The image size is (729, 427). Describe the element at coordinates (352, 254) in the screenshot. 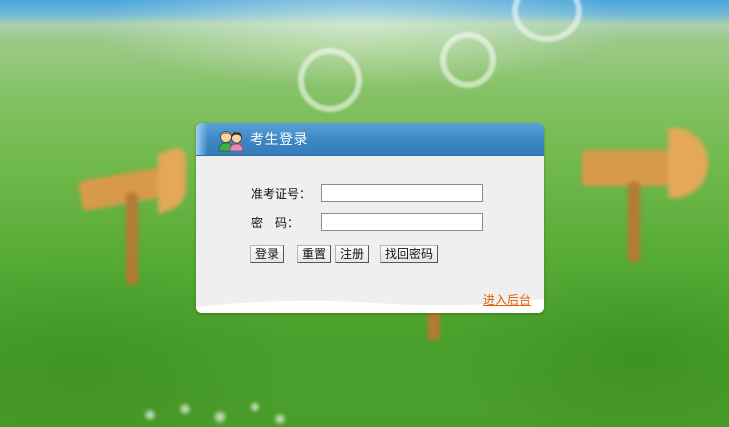

I see `register-button: 注册` at that location.